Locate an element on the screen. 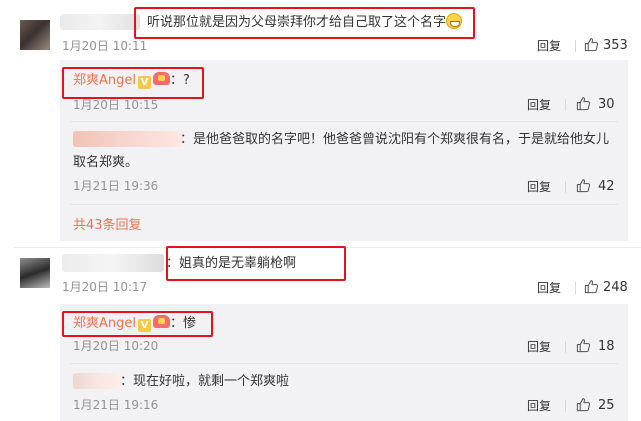 The image size is (641, 421). reply-time: 1月21日 19:36 is located at coordinates (116, 186).